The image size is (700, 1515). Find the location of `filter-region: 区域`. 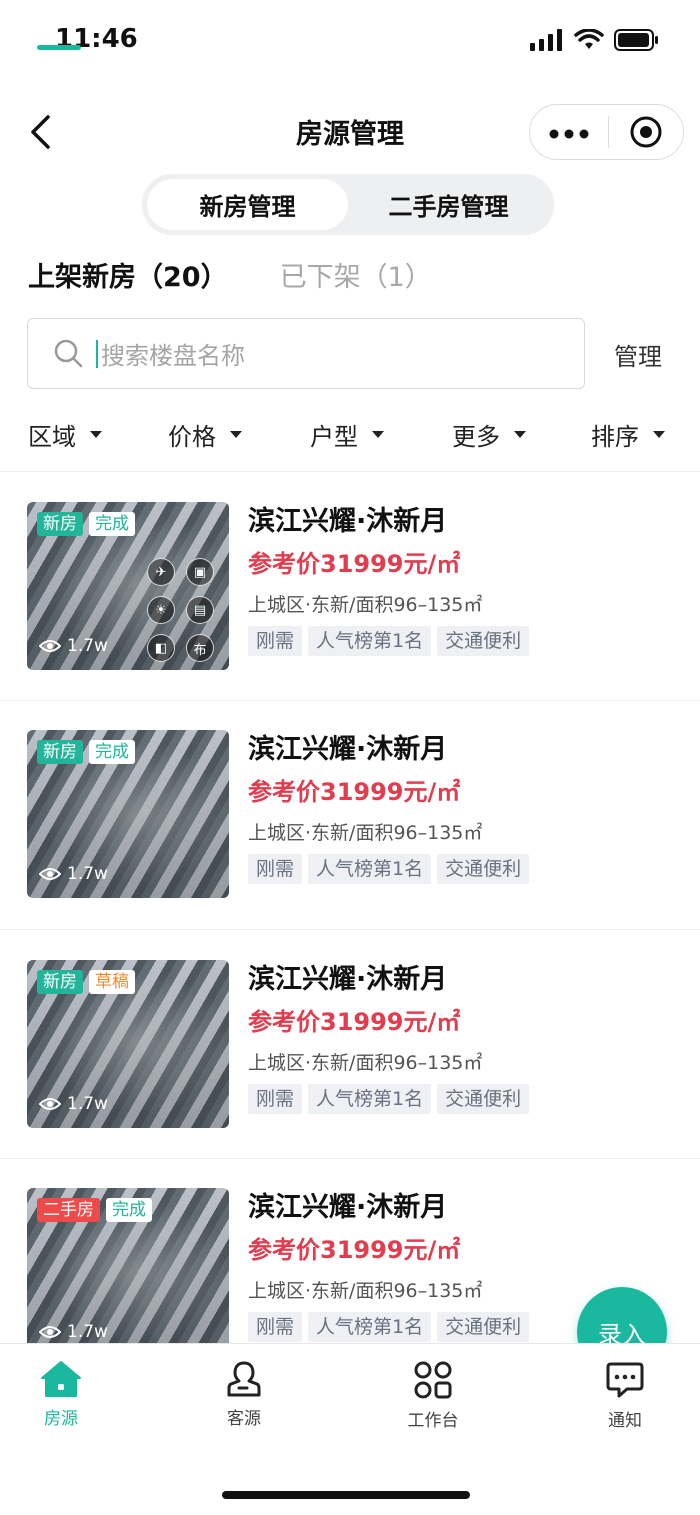

filter-region: 区域 is located at coordinates (65, 434).